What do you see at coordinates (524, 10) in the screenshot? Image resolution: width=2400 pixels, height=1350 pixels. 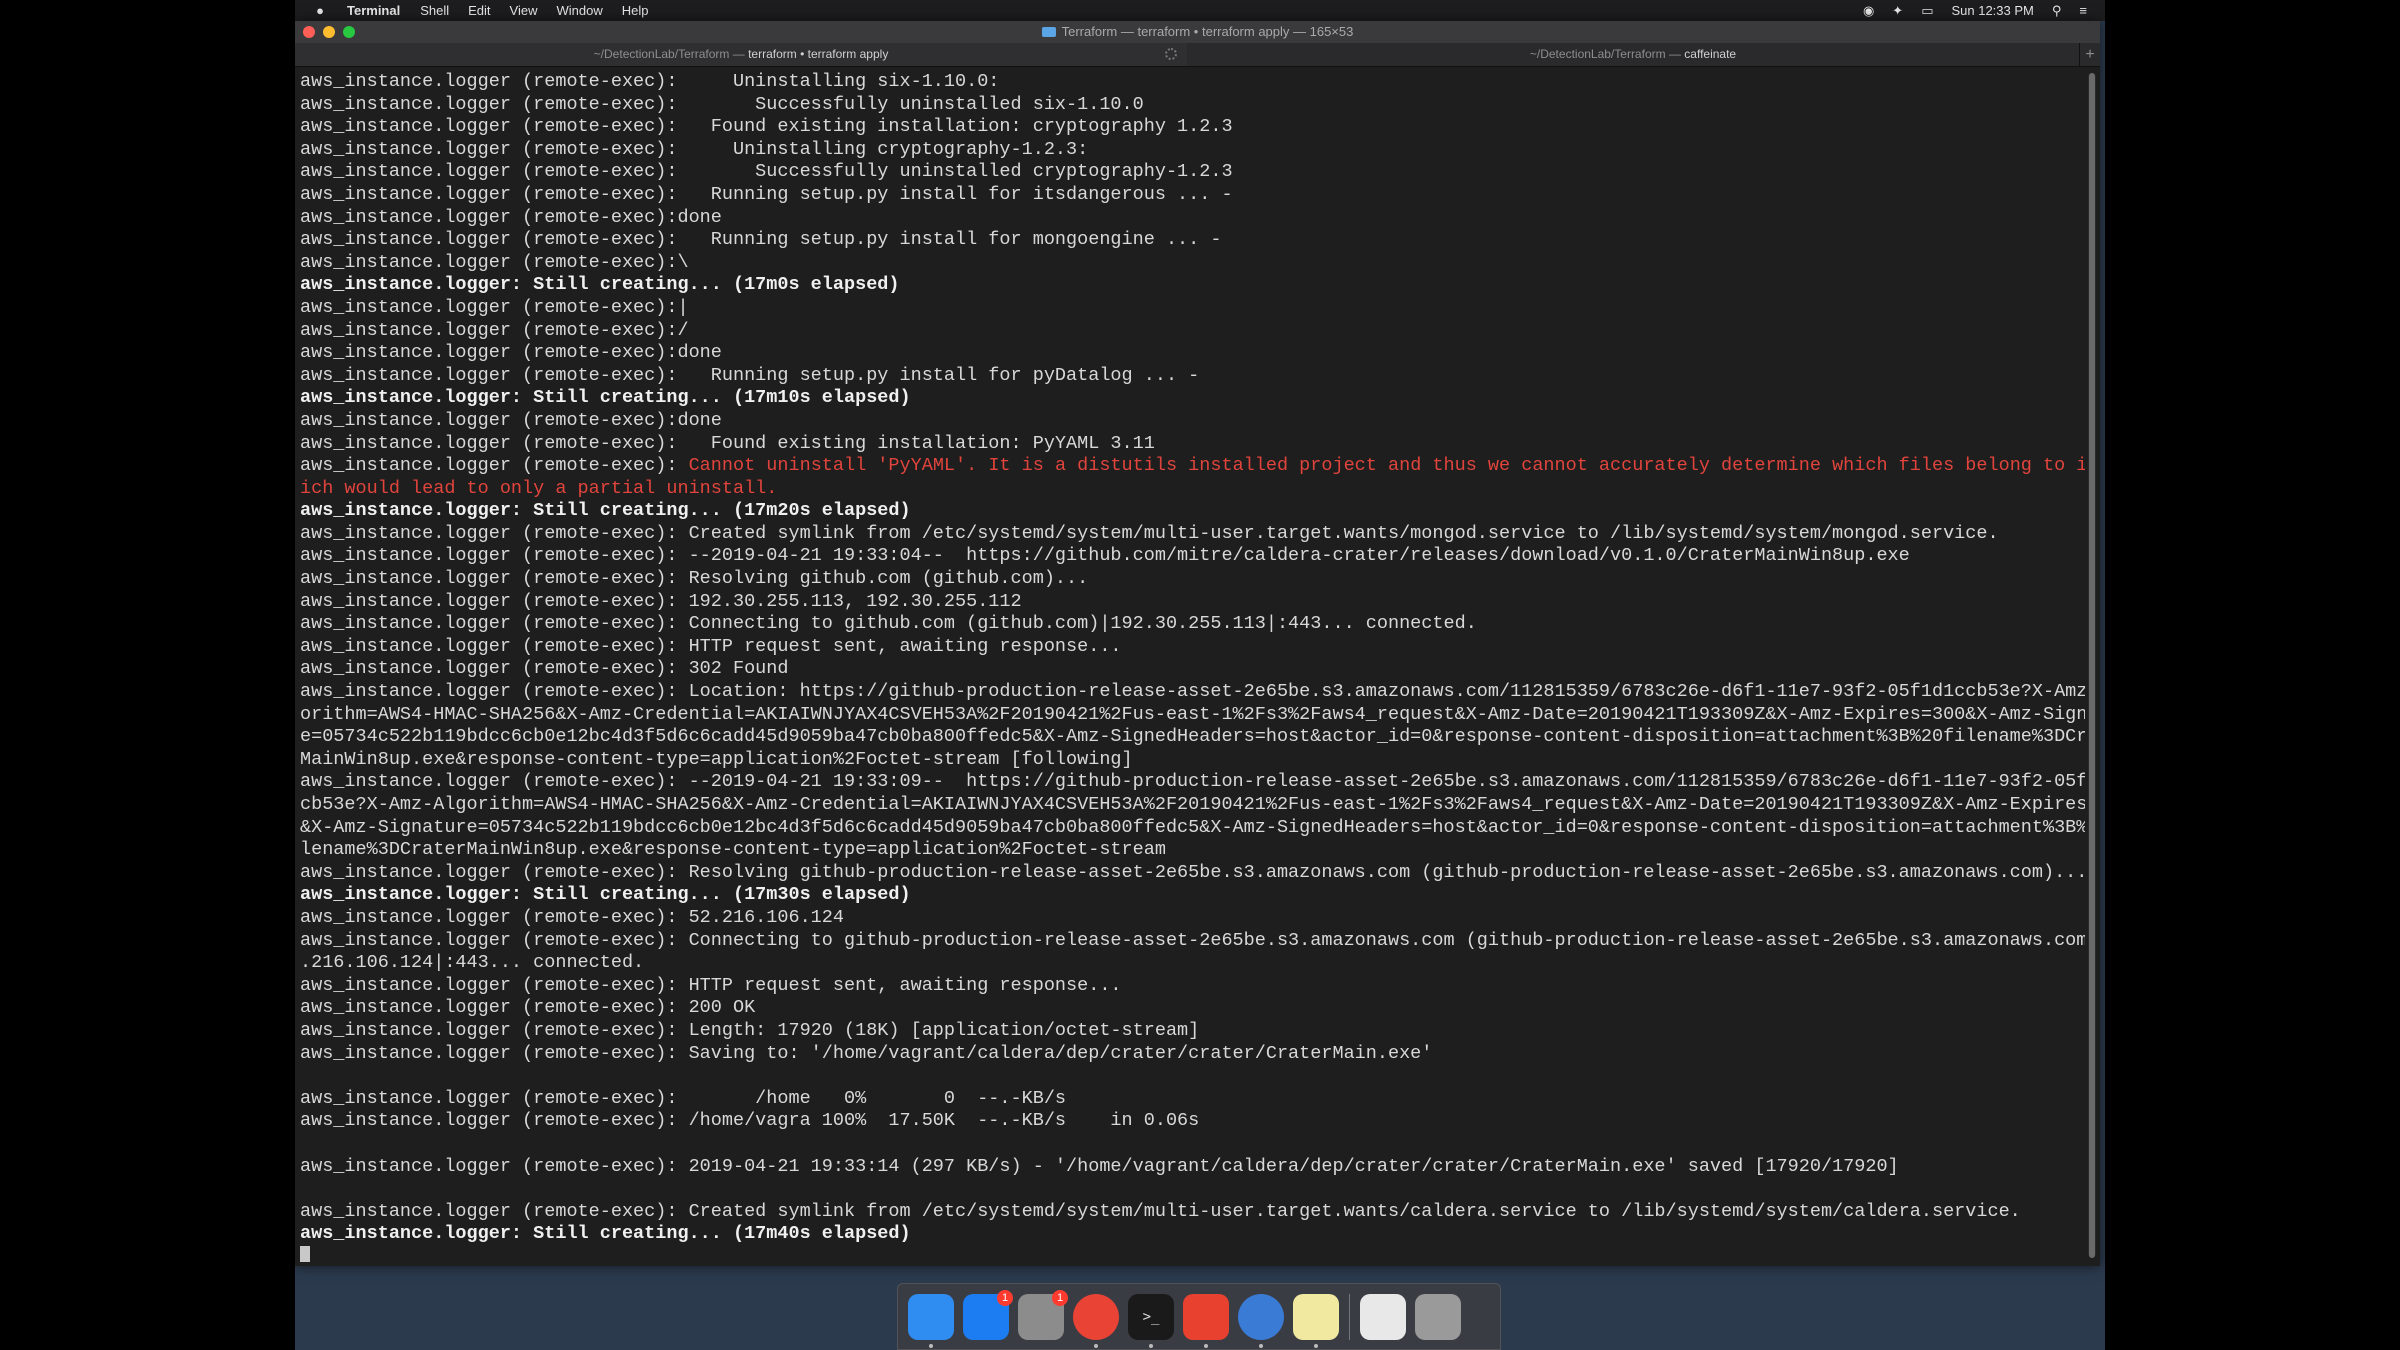 I see `menu-view: View` at bounding box center [524, 10].